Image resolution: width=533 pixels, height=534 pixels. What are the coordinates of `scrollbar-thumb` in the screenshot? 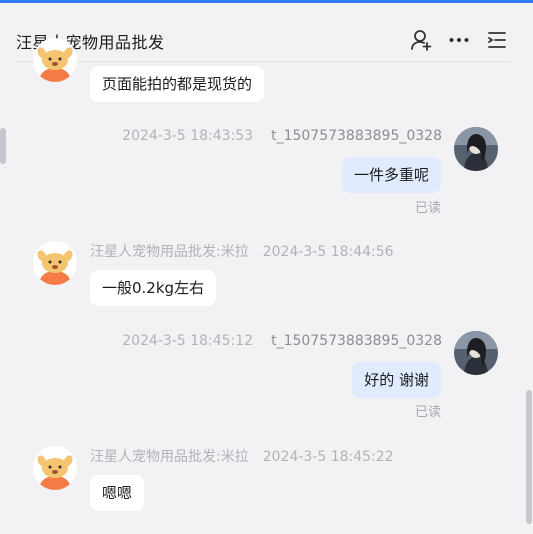 It's located at (529, 457).